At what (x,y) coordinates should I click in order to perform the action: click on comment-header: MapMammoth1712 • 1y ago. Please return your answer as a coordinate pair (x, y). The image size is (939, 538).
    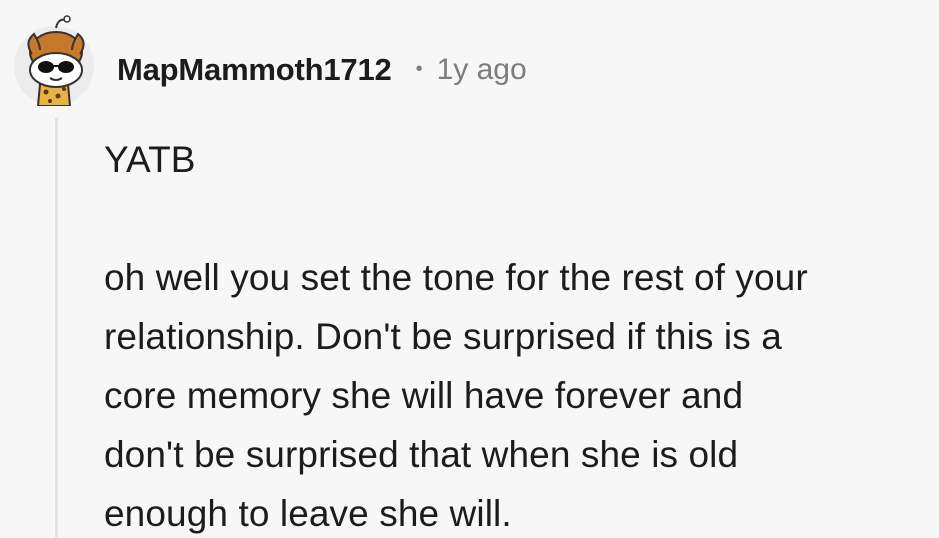
    Looking at the image, I should click on (322, 70).